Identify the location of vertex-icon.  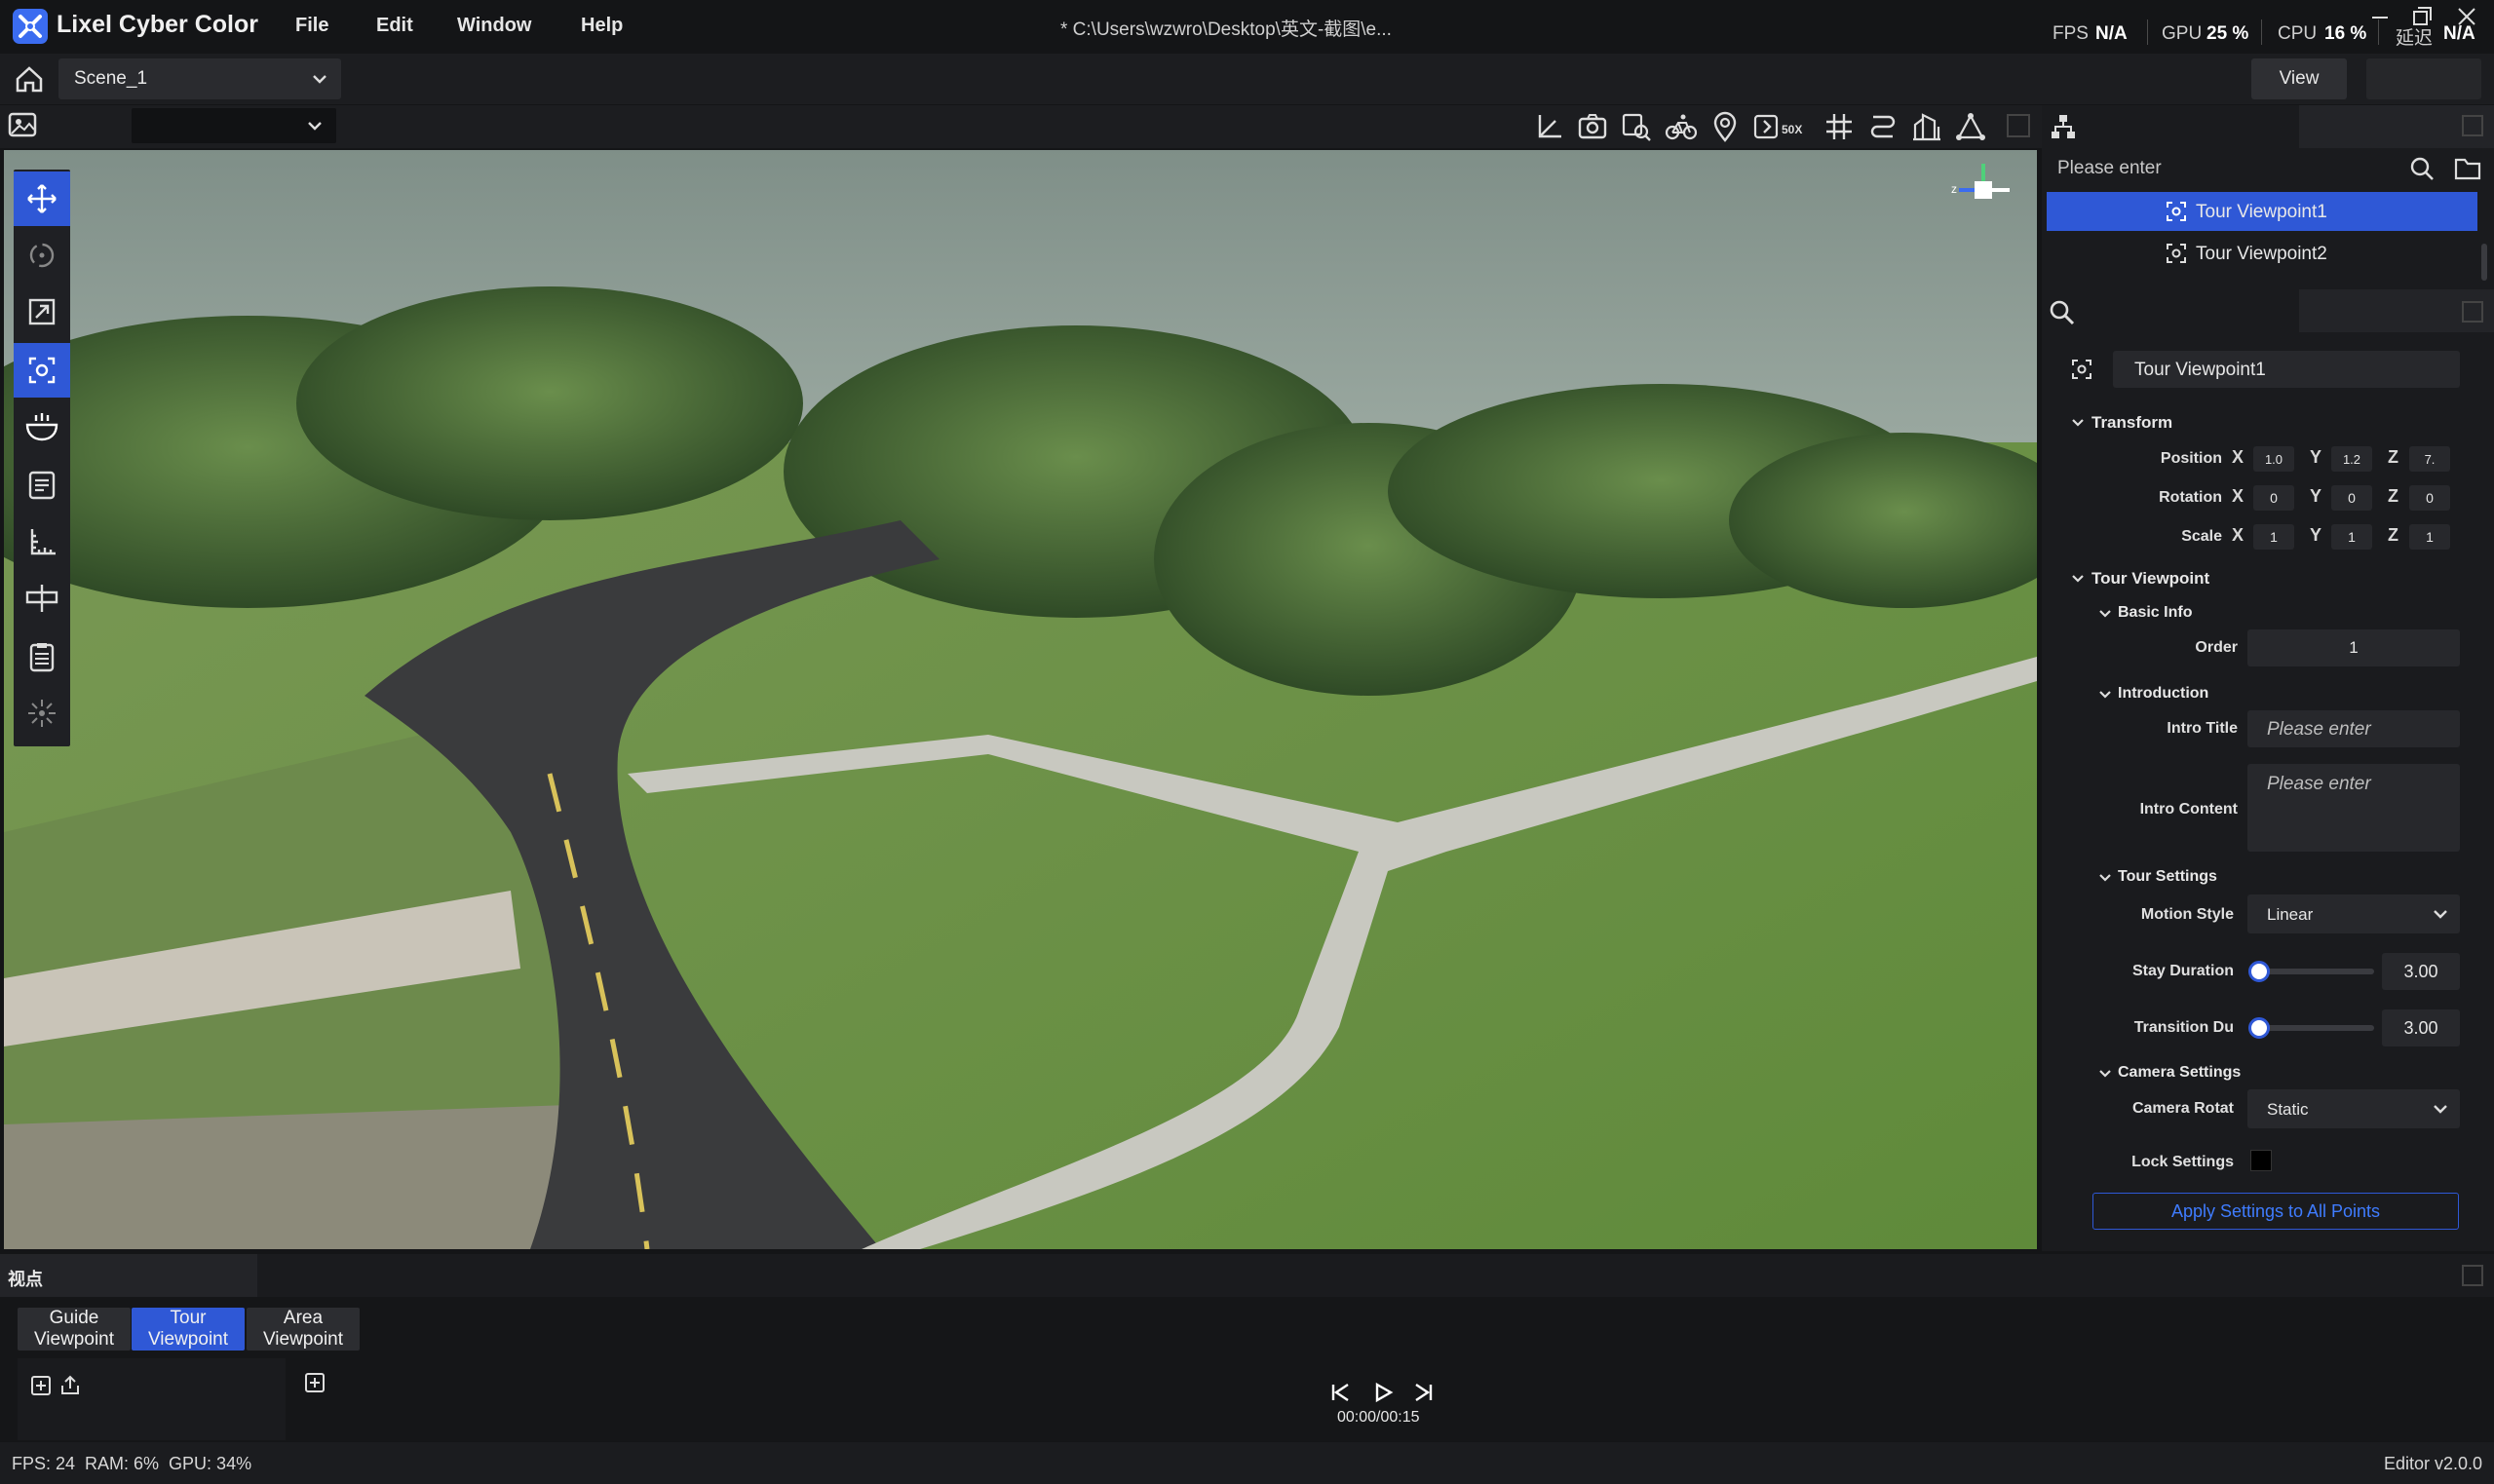
(1970, 126).